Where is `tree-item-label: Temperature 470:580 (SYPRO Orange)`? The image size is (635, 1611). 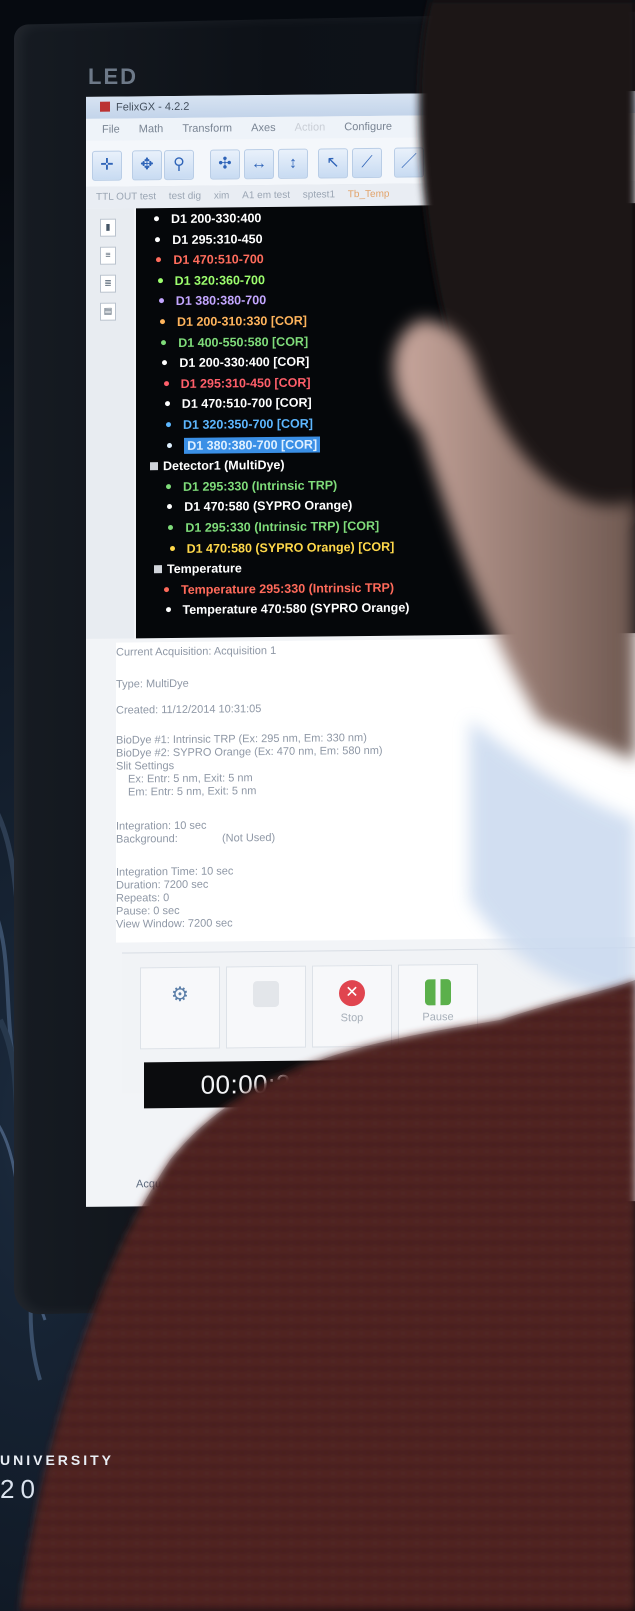 tree-item-label: Temperature 470:580 (SYPRO Orange) is located at coordinates (296, 609).